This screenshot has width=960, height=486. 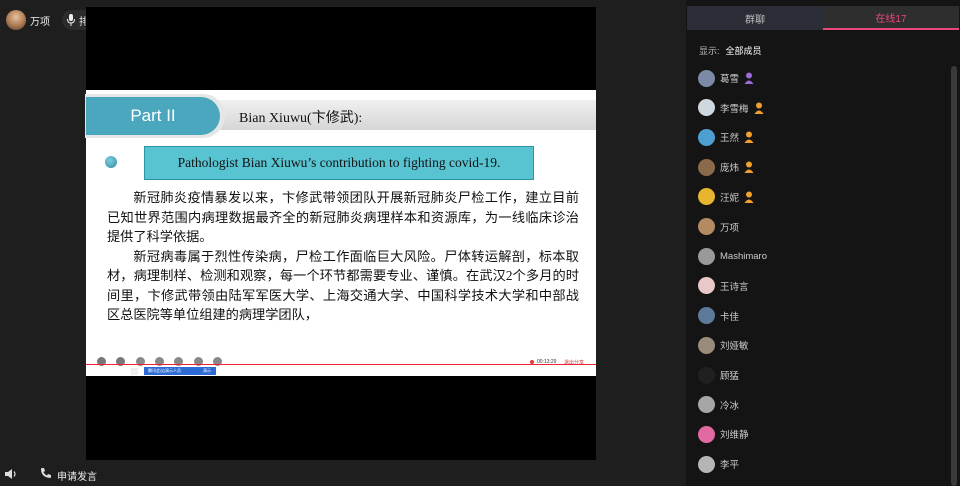 I want to click on bottom-bar: 申请发言, so click(x=343, y=473).